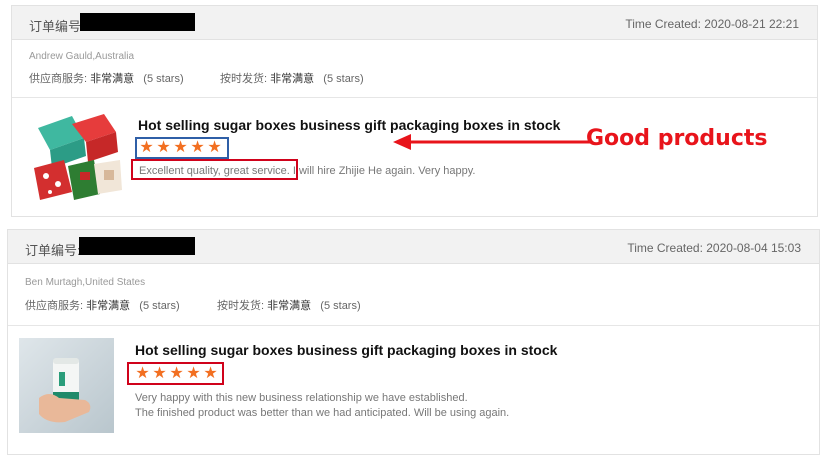  I want to click on buyer-name: Ben Murtagh,United States, so click(85, 282).